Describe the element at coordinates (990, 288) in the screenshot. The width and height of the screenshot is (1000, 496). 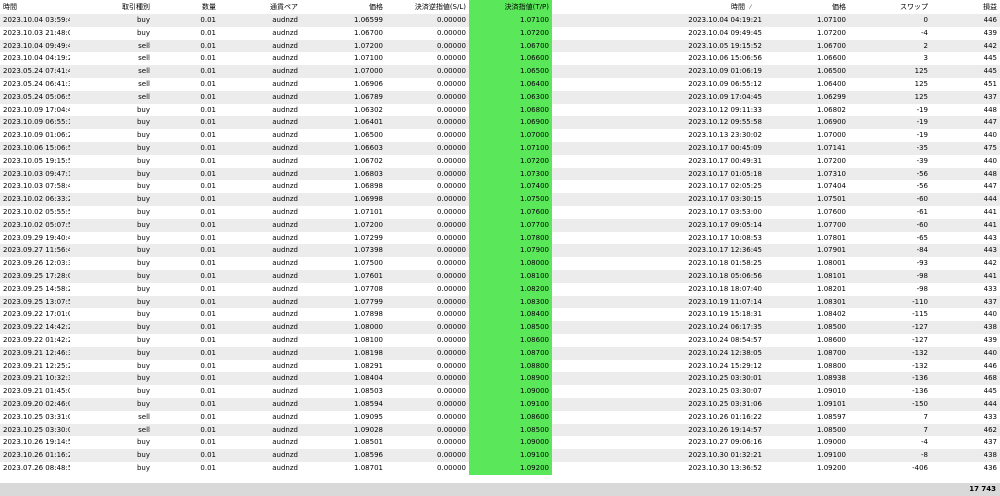
I see `cell-profit: 433` at that location.